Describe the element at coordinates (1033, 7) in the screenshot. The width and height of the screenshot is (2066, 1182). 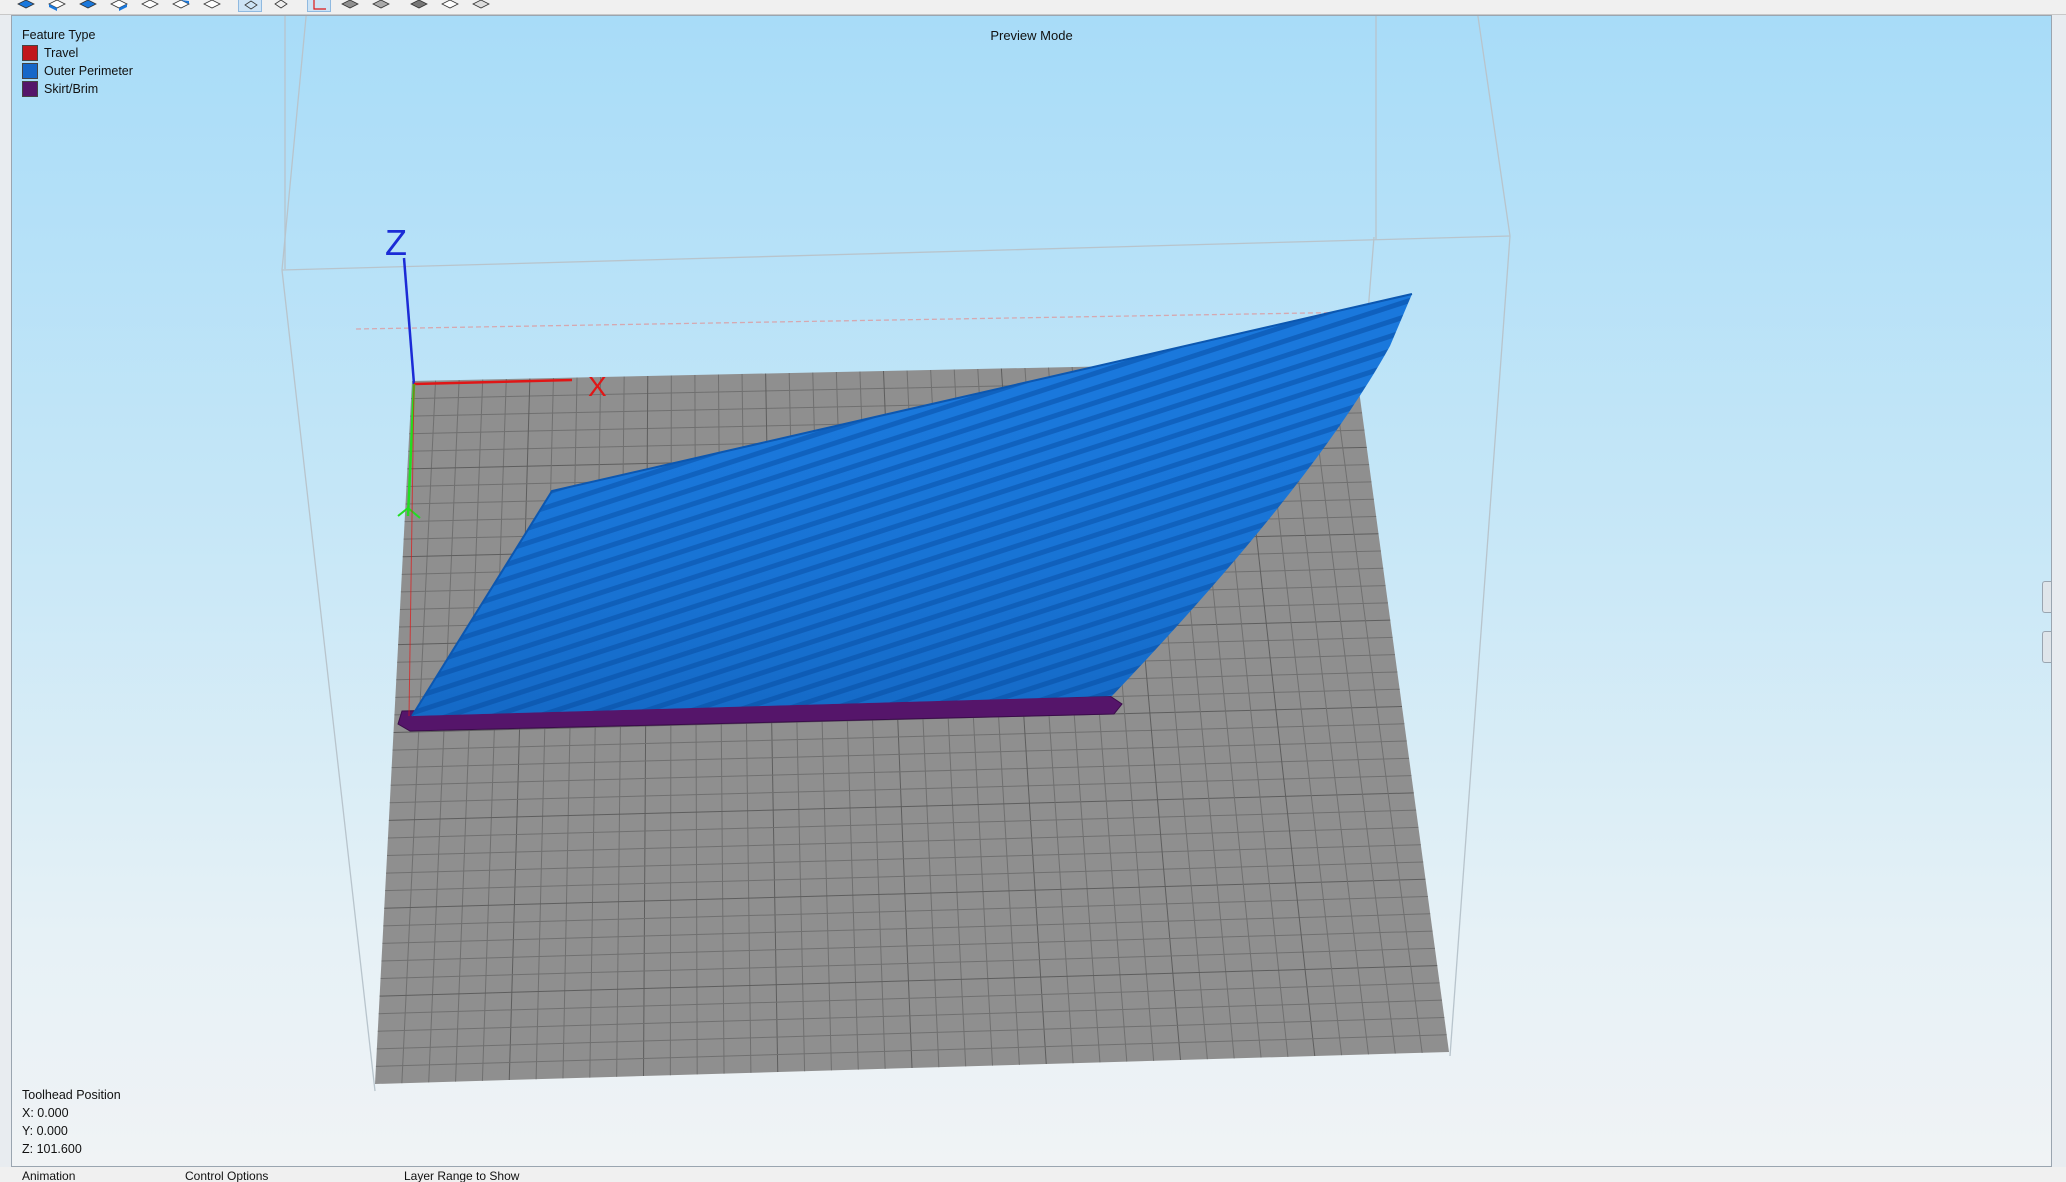
I see `view-toolbar` at that location.